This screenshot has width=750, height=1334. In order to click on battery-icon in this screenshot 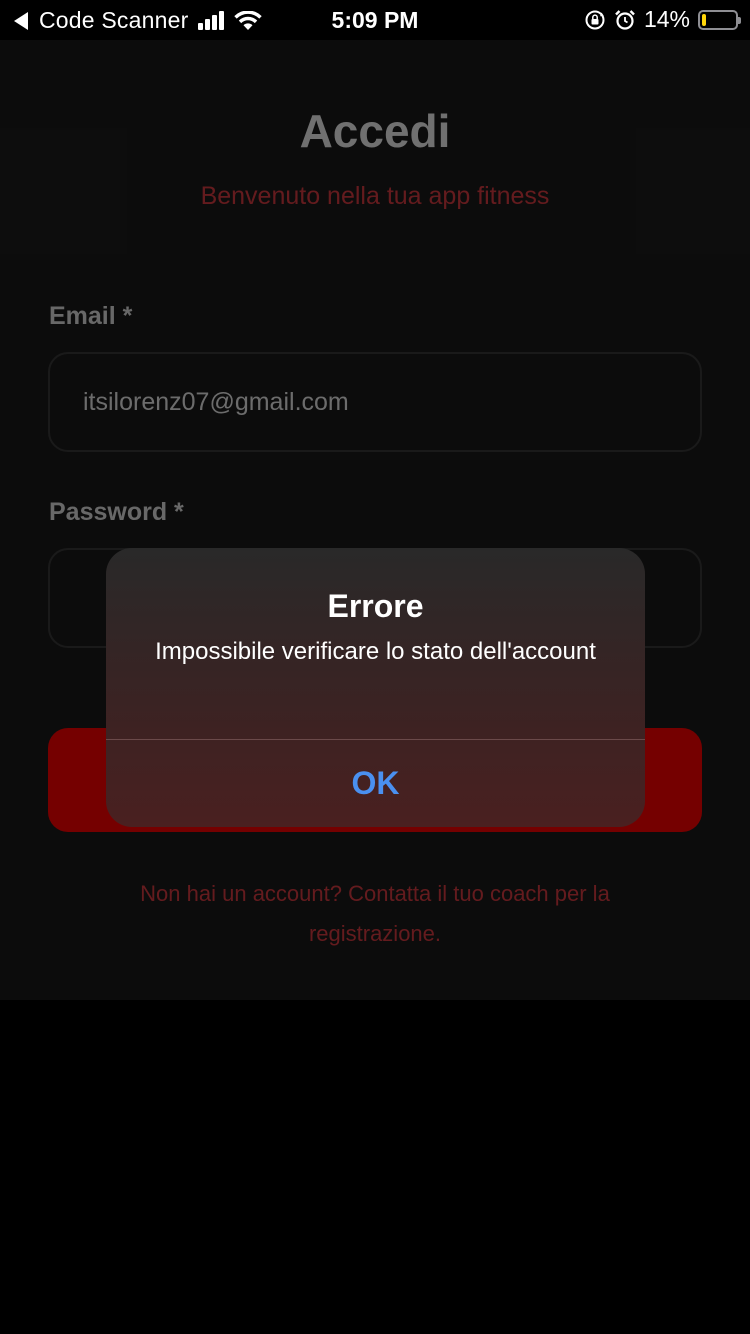, I will do `click(719, 19)`.